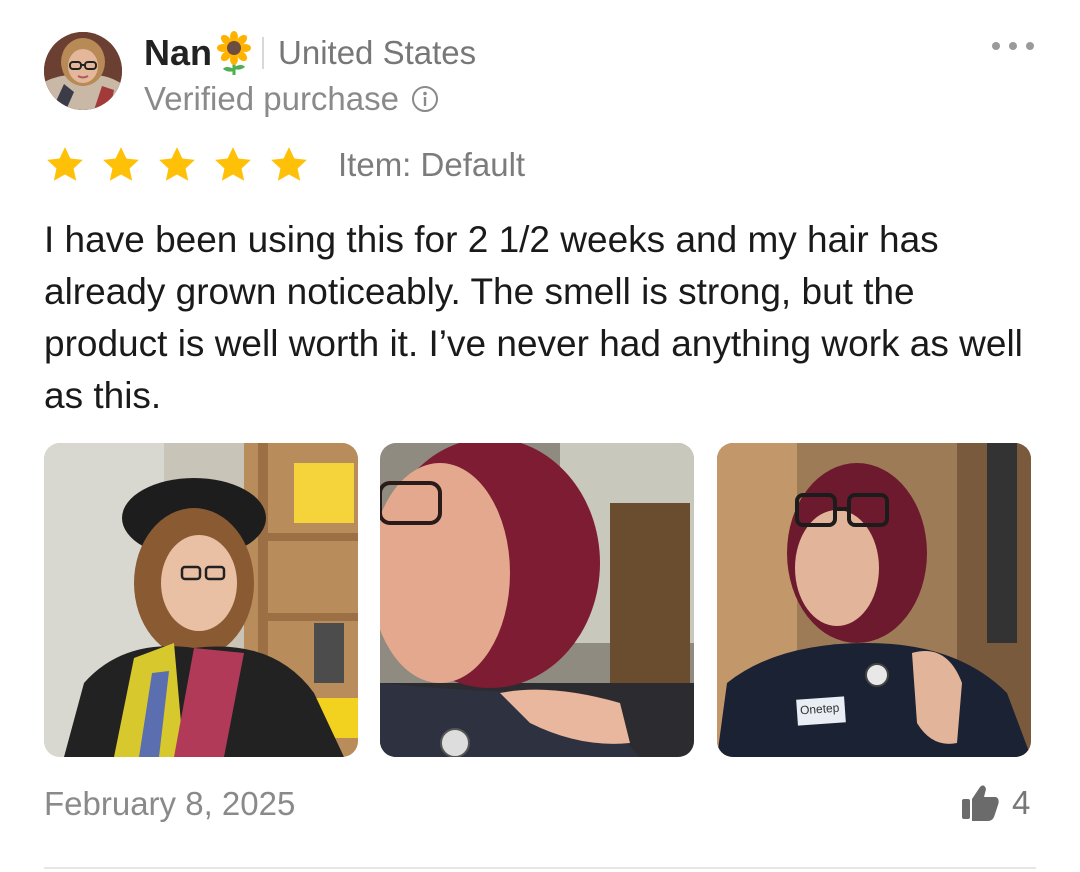 The image size is (1080, 872). Describe the element at coordinates (377, 52) in the screenshot. I see `reviewer-country: United States` at that location.